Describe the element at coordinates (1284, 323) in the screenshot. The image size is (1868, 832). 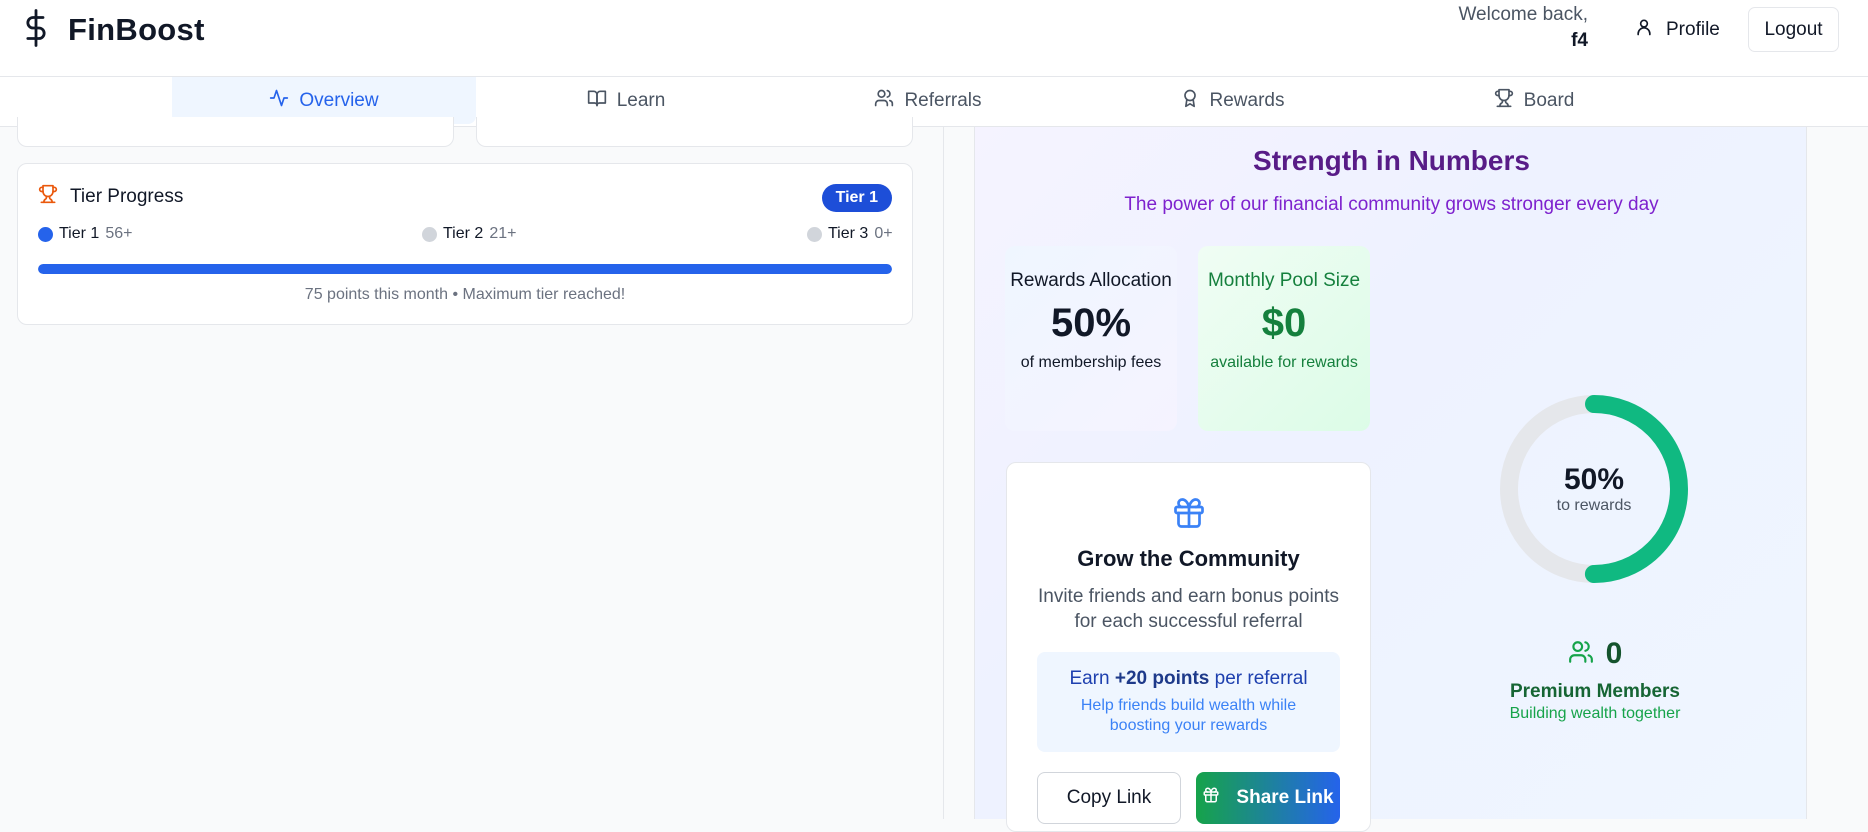
I see `monthly-pool-value: $0` at that location.